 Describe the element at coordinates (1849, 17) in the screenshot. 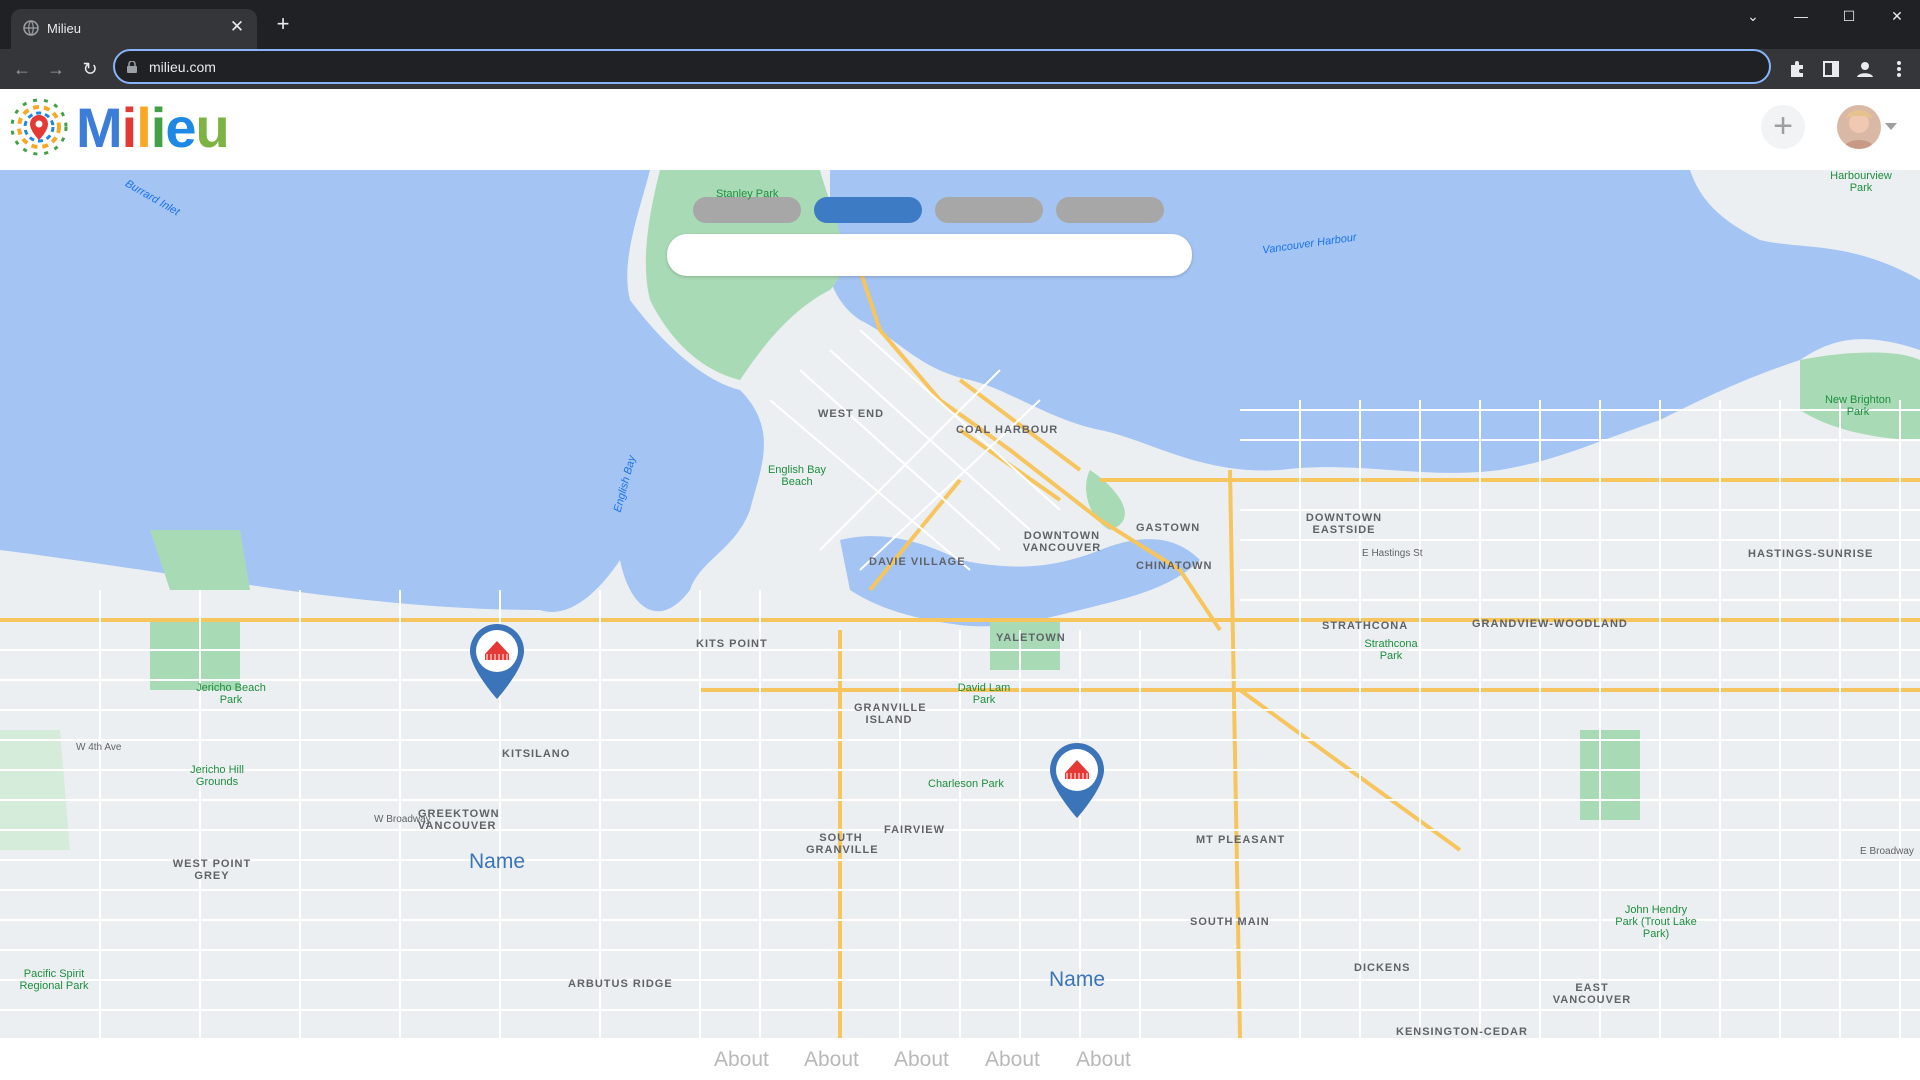

I see `maximize-icon: ☐` at that location.